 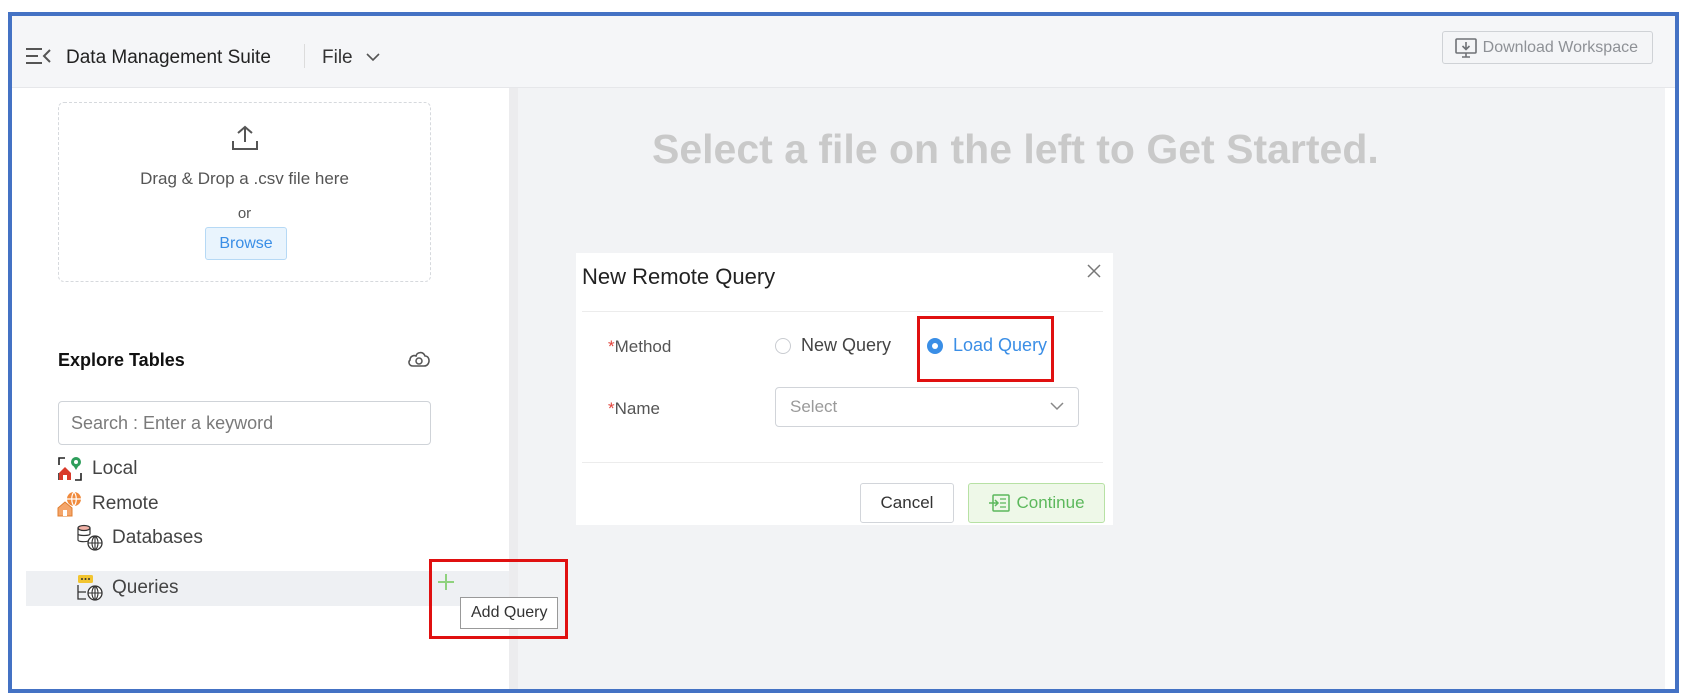 I want to click on csv-dropzone: Drag & Drop a .csv file here or Browse, so click(x=244, y=192).